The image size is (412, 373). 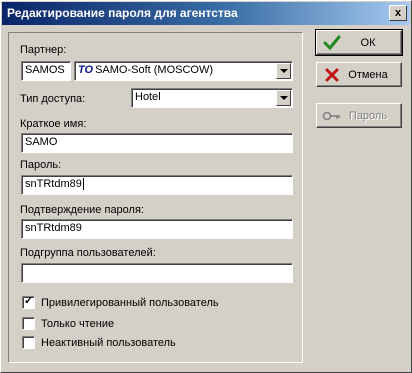 I want to click on password-value: snTRtdm89, so click(x=53, y=184).